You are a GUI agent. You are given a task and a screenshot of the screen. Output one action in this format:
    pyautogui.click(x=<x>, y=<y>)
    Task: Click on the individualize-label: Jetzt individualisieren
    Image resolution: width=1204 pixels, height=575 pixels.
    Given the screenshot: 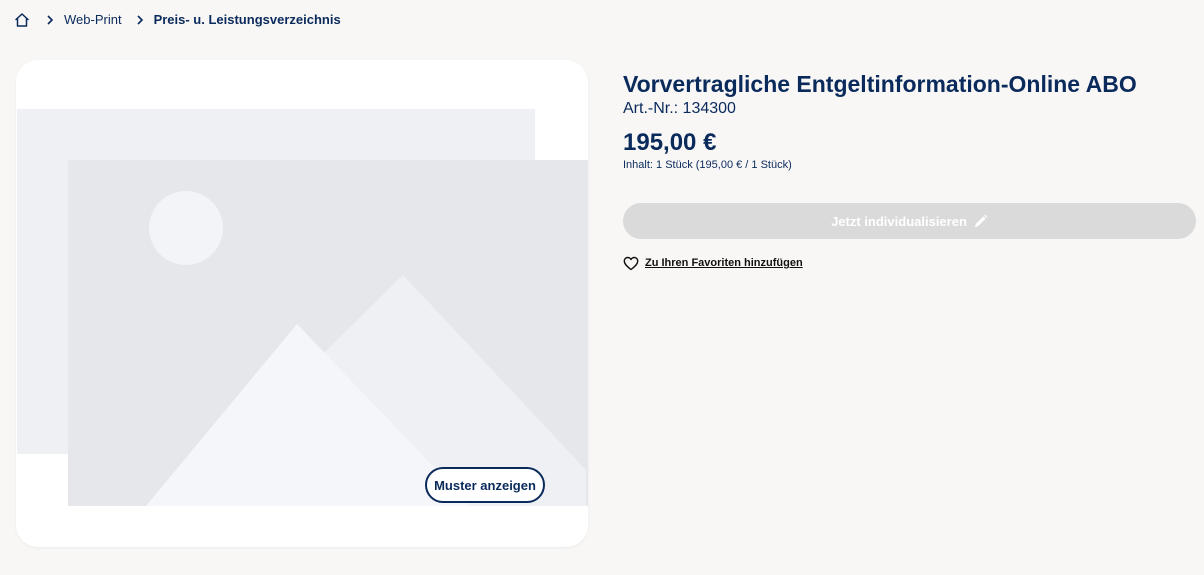 What is the action you would take?
    pyautogui.click(x=899, y=221)
    